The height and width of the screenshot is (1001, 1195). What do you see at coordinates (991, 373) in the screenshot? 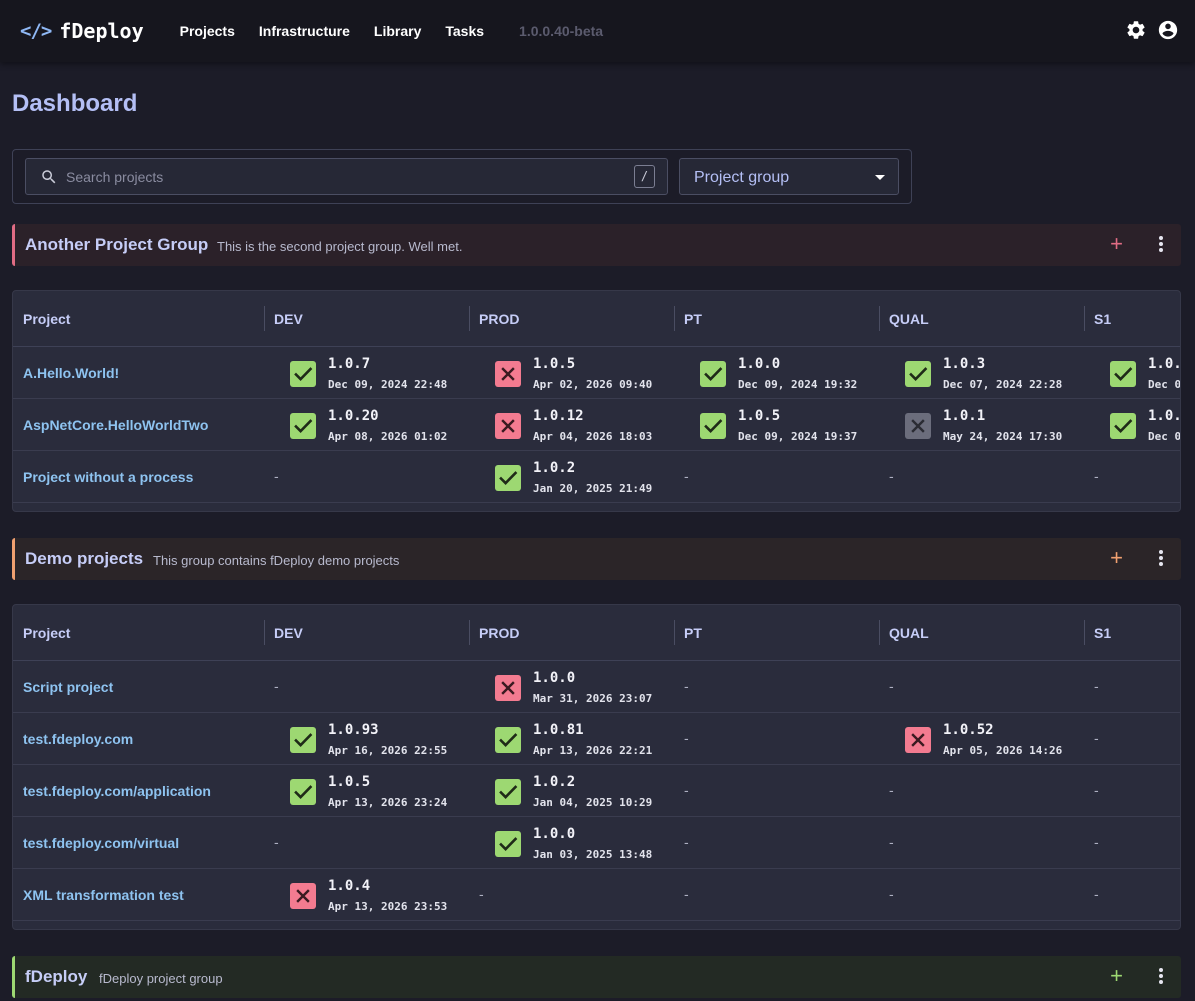
I see `deployment-cell-qual: 1.0.3 Dec 07, 2024 22:28` at bounding box center [991, 373].